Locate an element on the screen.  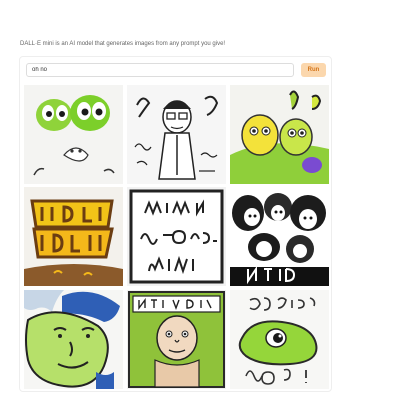
result-image-2-art is located at coordinates (176, 134).